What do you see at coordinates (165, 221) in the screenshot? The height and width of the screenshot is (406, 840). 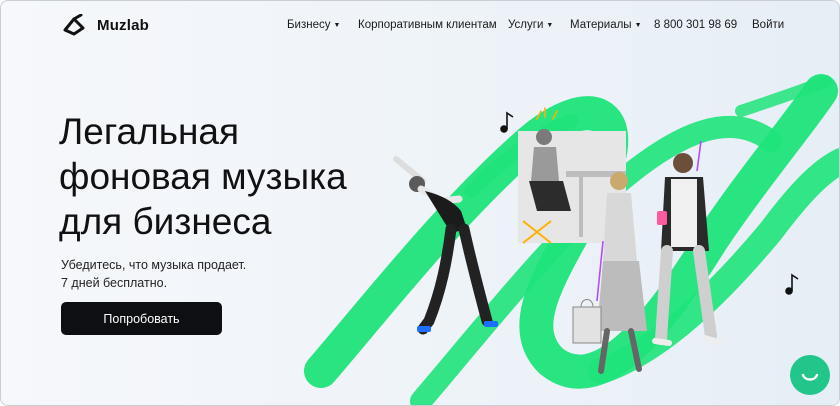 I see `hero-title-line: для бизнеса` at bounding box center [165, 221].